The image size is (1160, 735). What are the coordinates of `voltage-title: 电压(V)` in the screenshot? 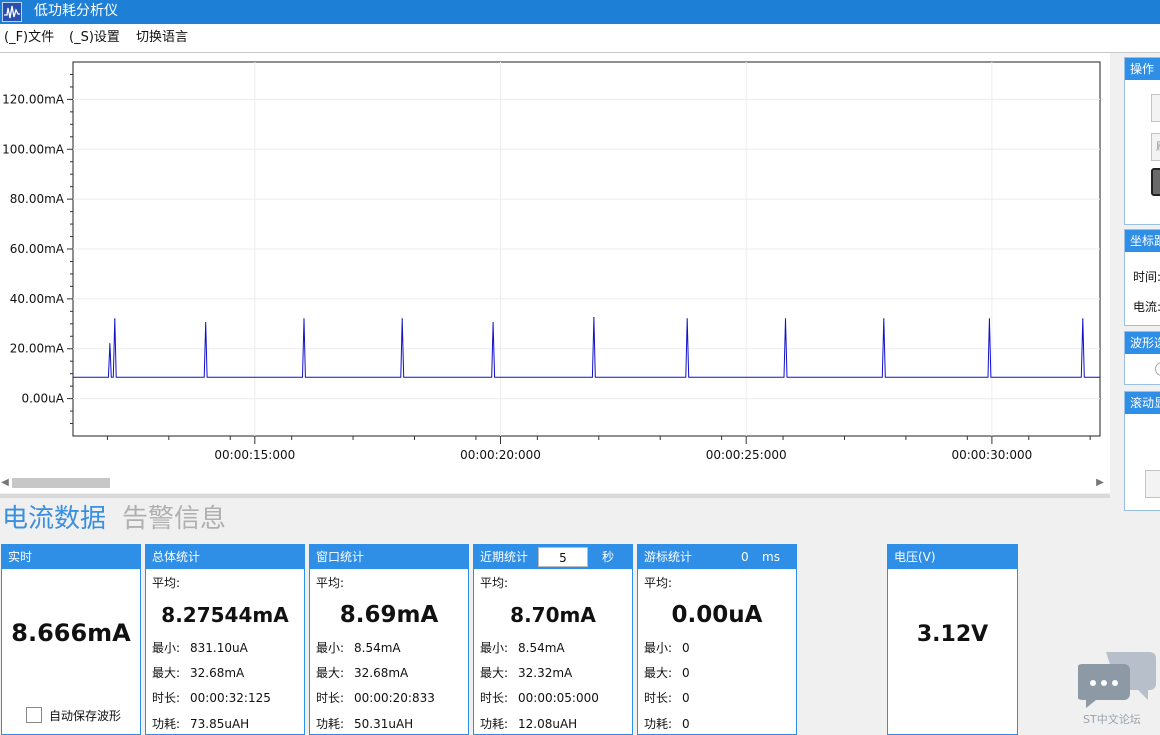 It's located at (952, 557).